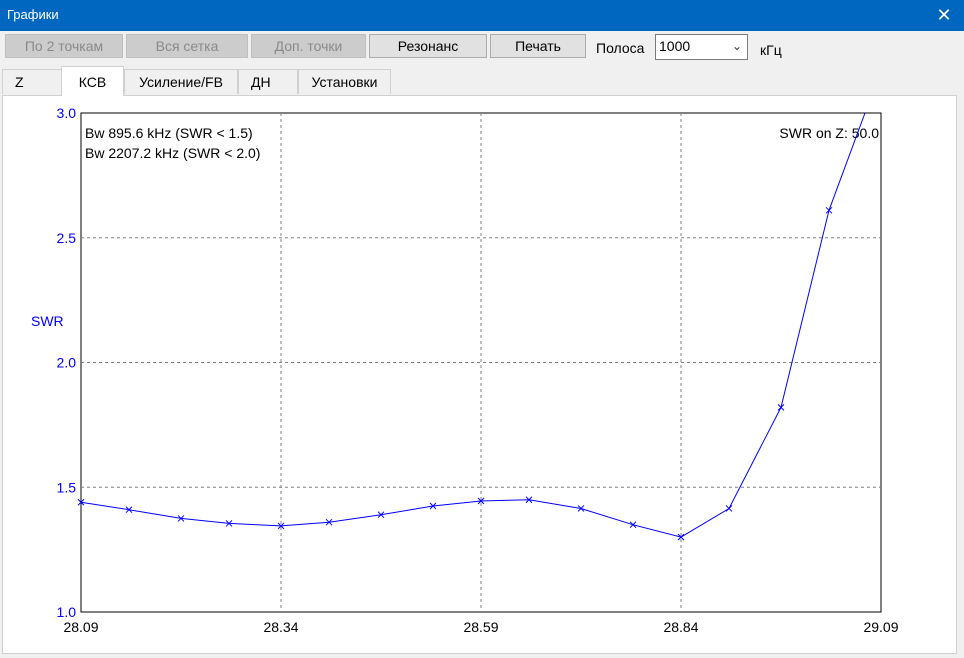 This screenshot has height=658, width=964. What do you see at coordinates (428, 46) in the screenshot?
I see `resonance-button: Резонанс` at bounding box center [428, 46].